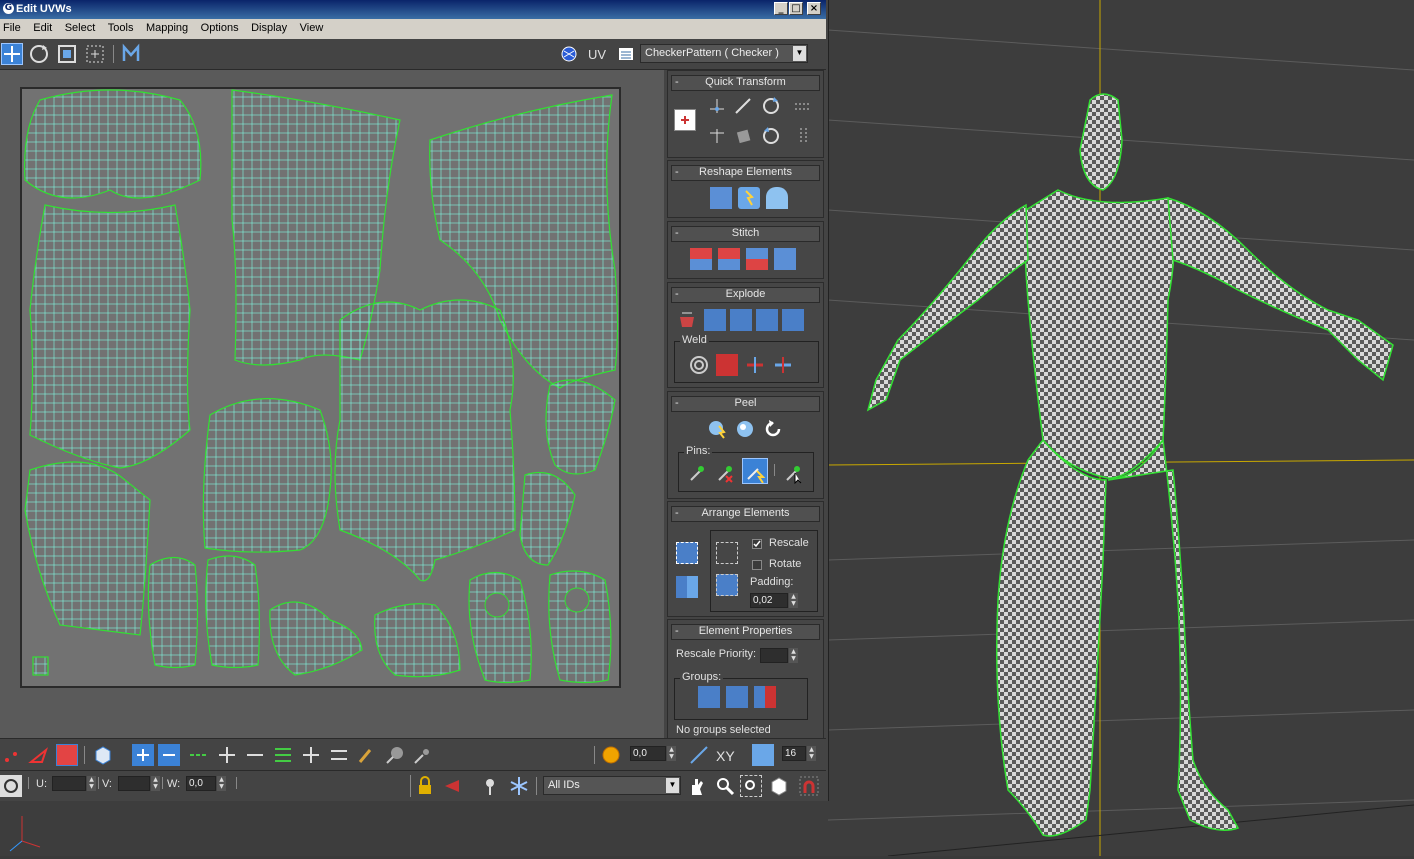 The width and height of the screenshot is (1414, 859). What do you see at coordinates (727, 585) in the screenshot?
I see `pack-rescale-icon` at bounding box center [727, 585].